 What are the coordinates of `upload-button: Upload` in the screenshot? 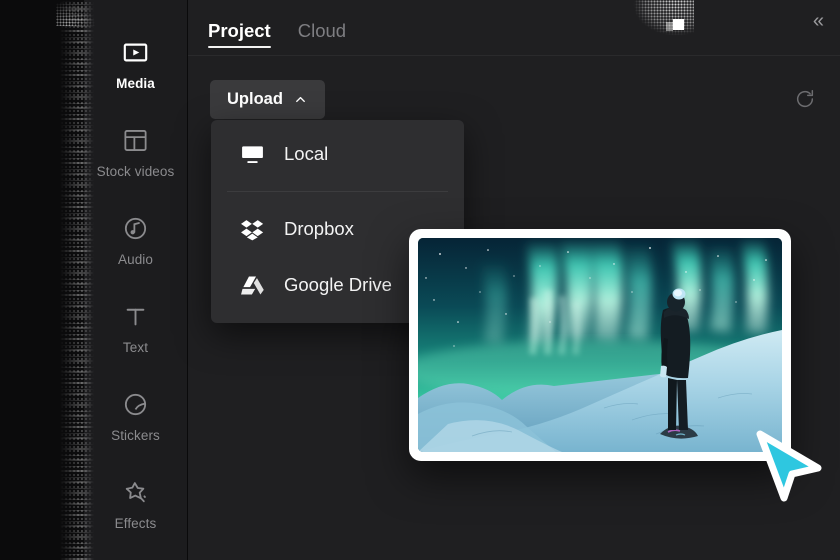 It's located at (267, 99).